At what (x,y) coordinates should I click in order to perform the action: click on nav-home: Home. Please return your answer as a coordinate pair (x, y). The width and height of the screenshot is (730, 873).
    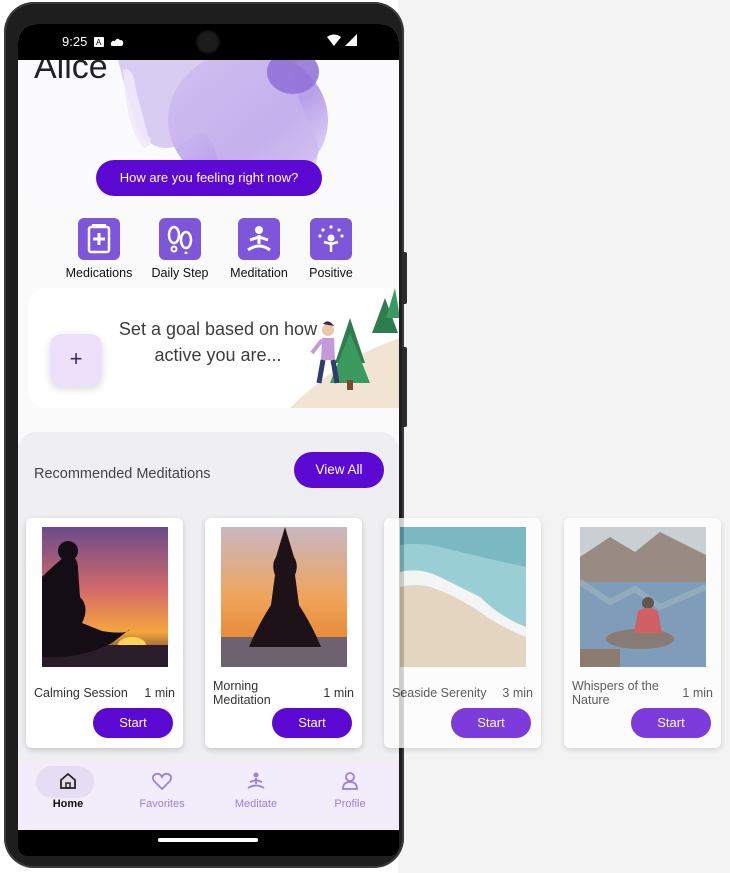
    Looking at the image, I should click on (68, 788).